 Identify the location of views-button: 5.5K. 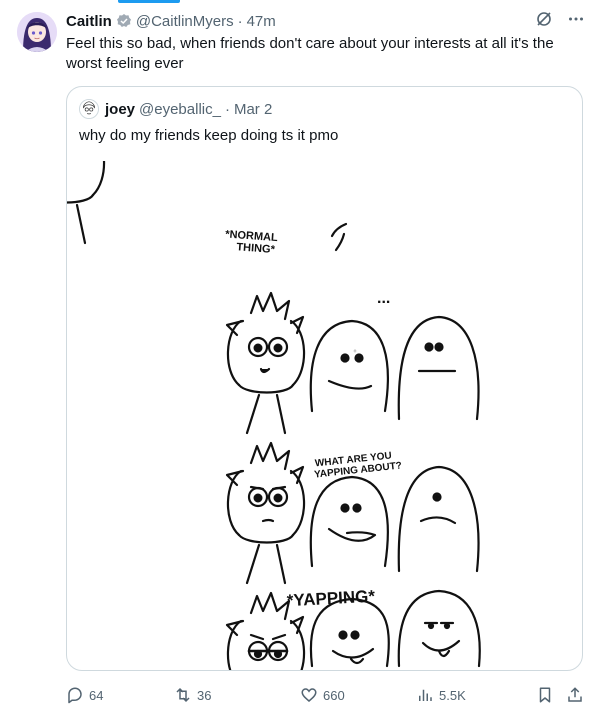
(441, 695).